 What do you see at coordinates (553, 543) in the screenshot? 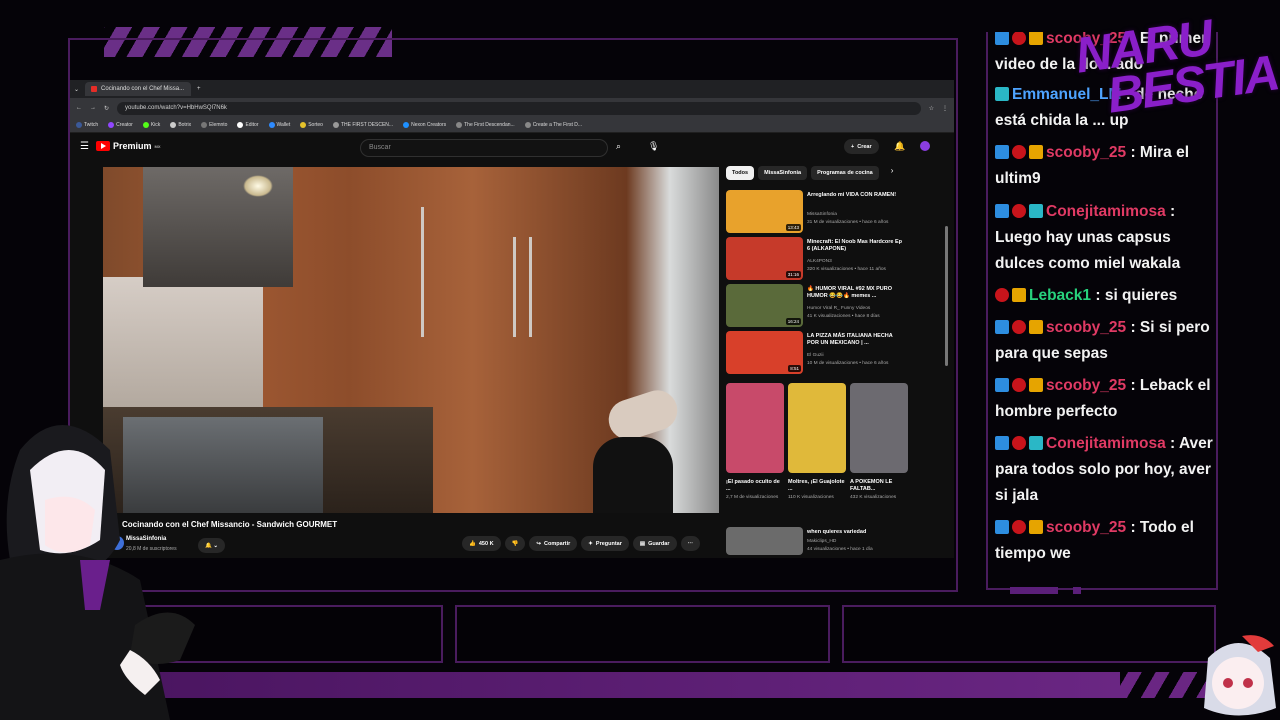
I see `share-button: ↪ Compartir` at bounding box center [553, 543].